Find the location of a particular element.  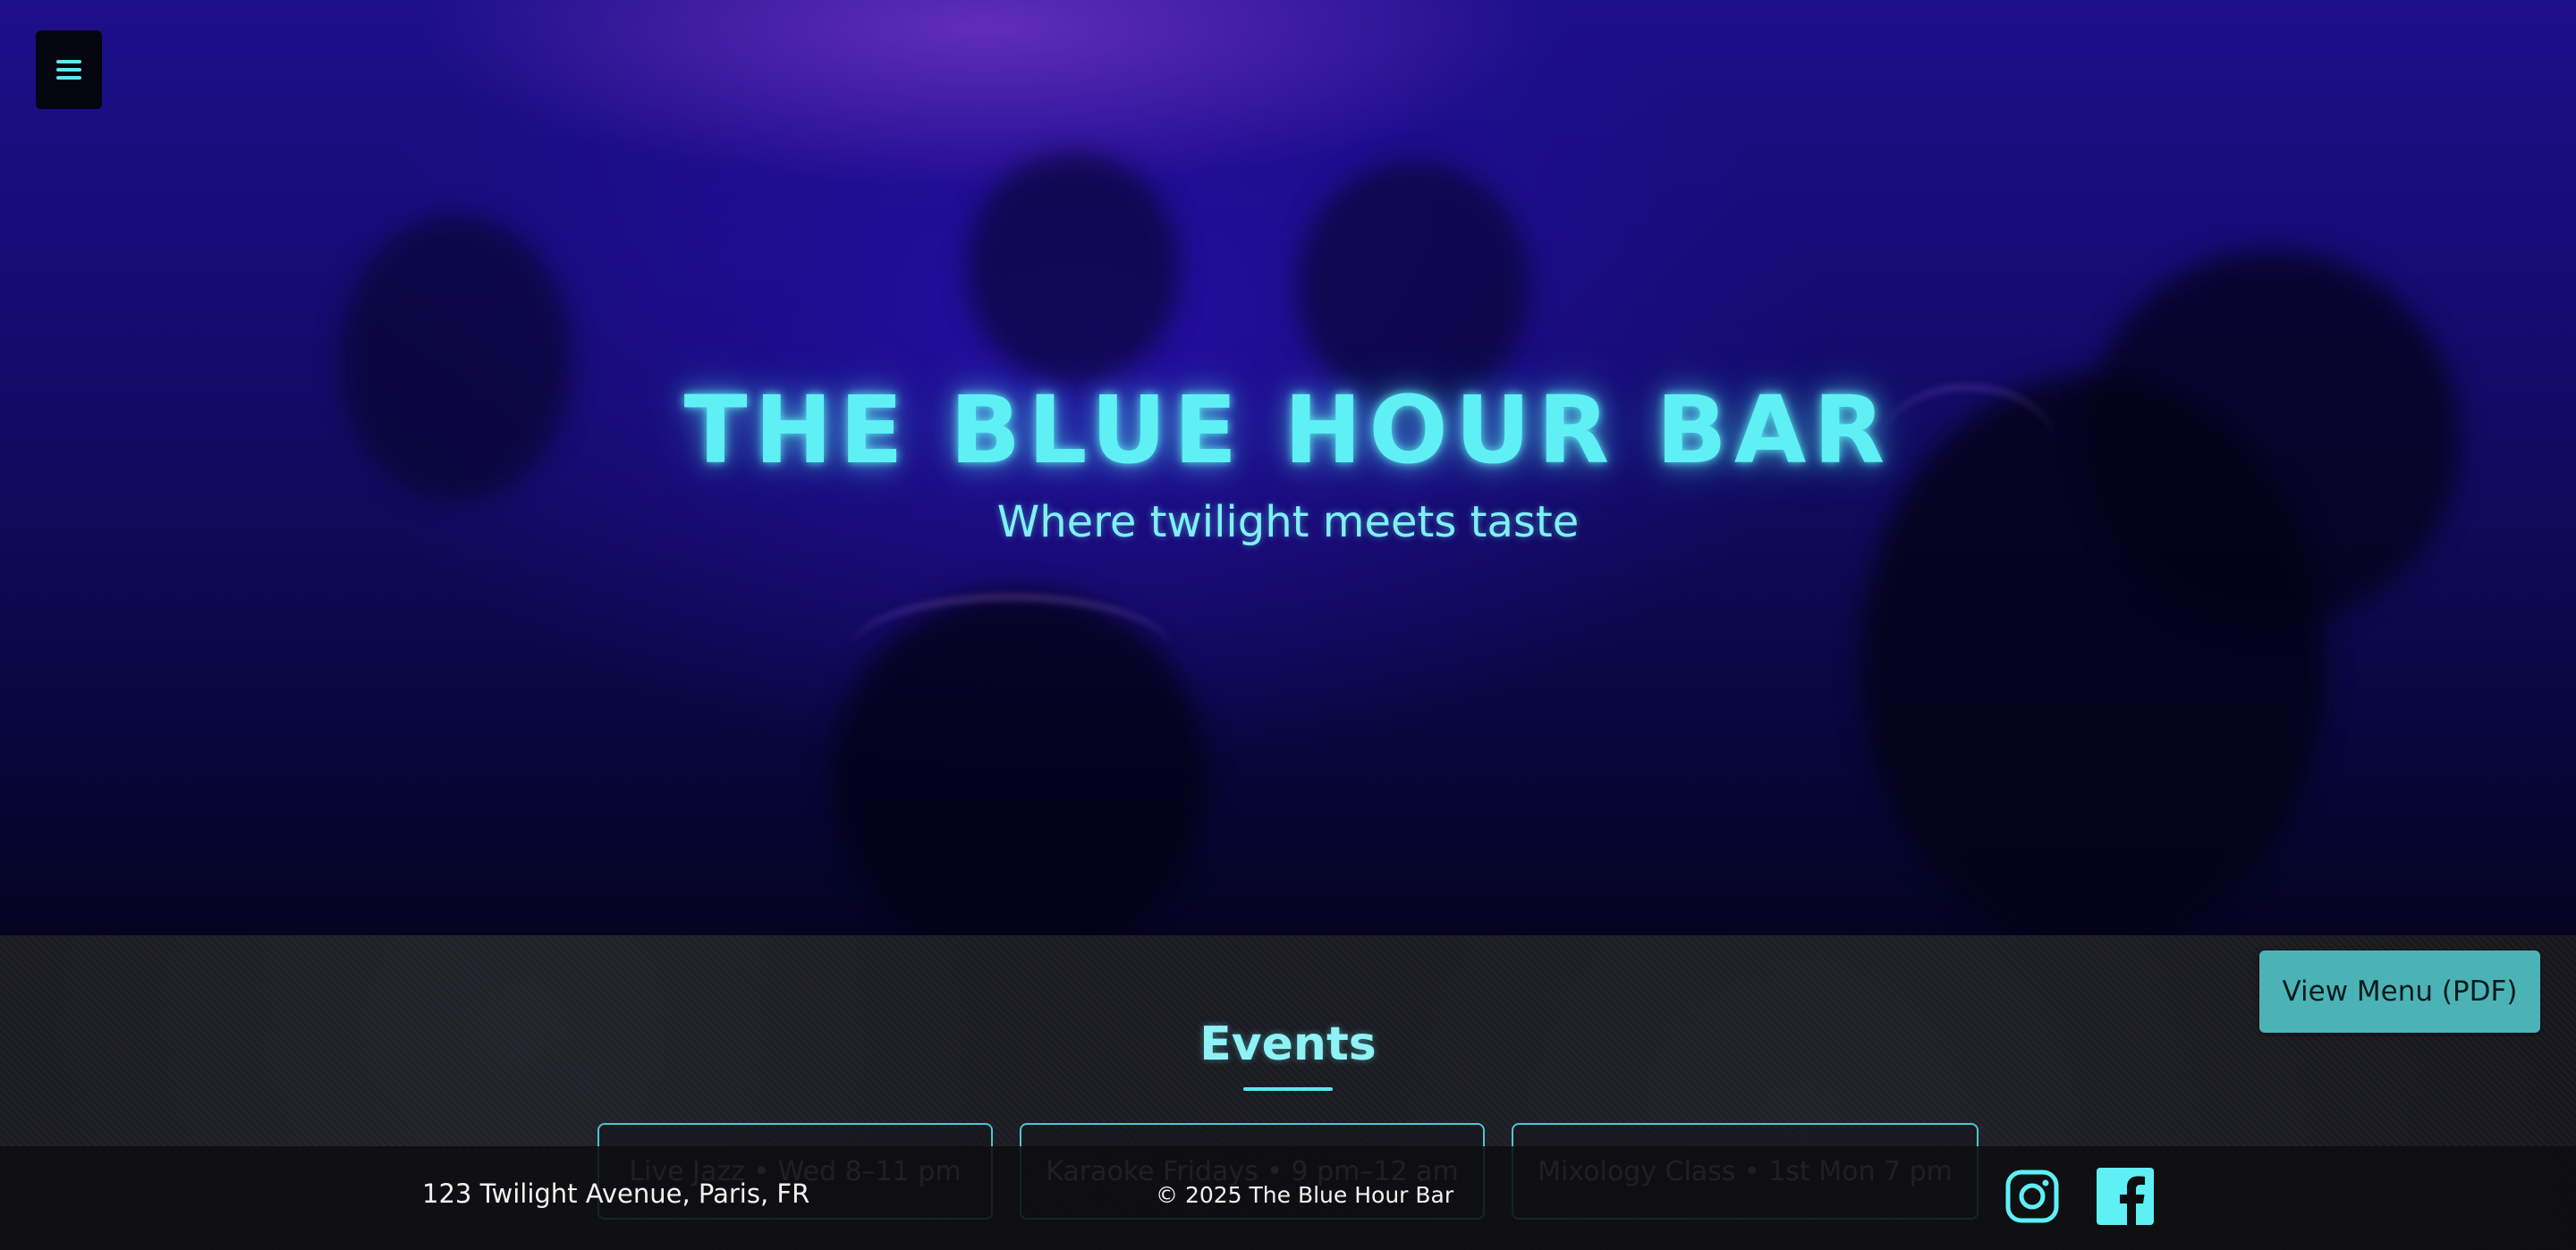

site-title: THE BLUE HOUR BAR is located at coordinates (1288, 430).